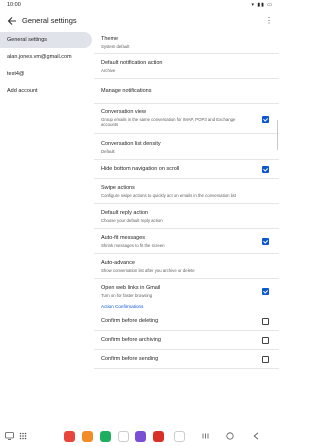 The height and width of the screenshot is (446, 320). What do you see at coordinates (132, 63) in the screenshot?
I see `setting-title: Default notification action` at bounding box center [132, 63].